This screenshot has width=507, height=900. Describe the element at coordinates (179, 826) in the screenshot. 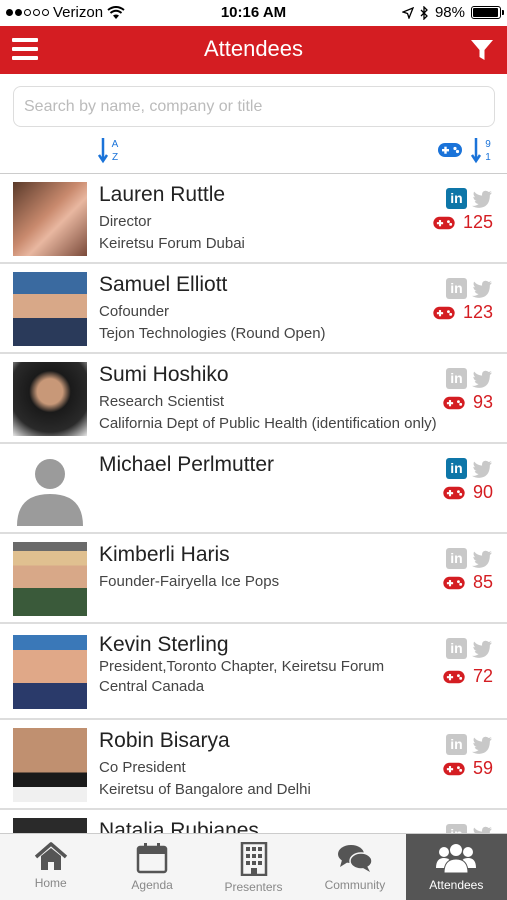

I see `attendee-name: Natalia Rubianes` at that location.